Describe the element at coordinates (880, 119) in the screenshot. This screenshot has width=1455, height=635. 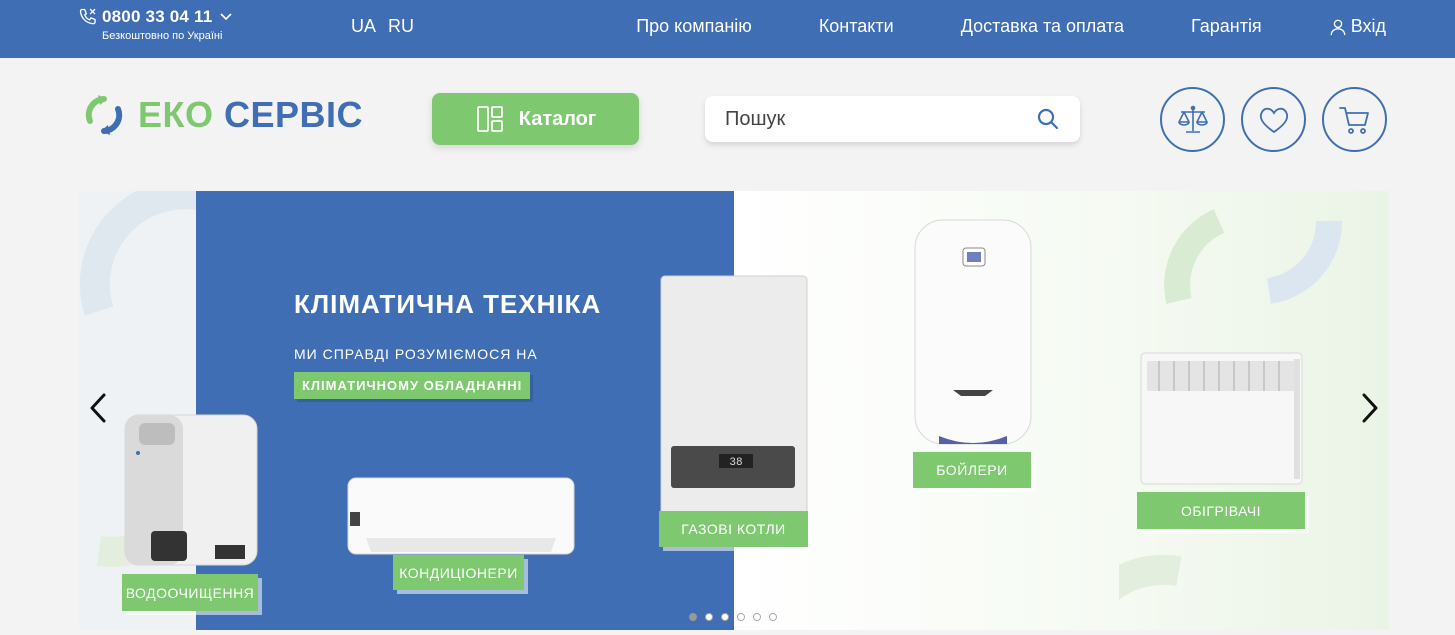
I see `search-input` at that location.